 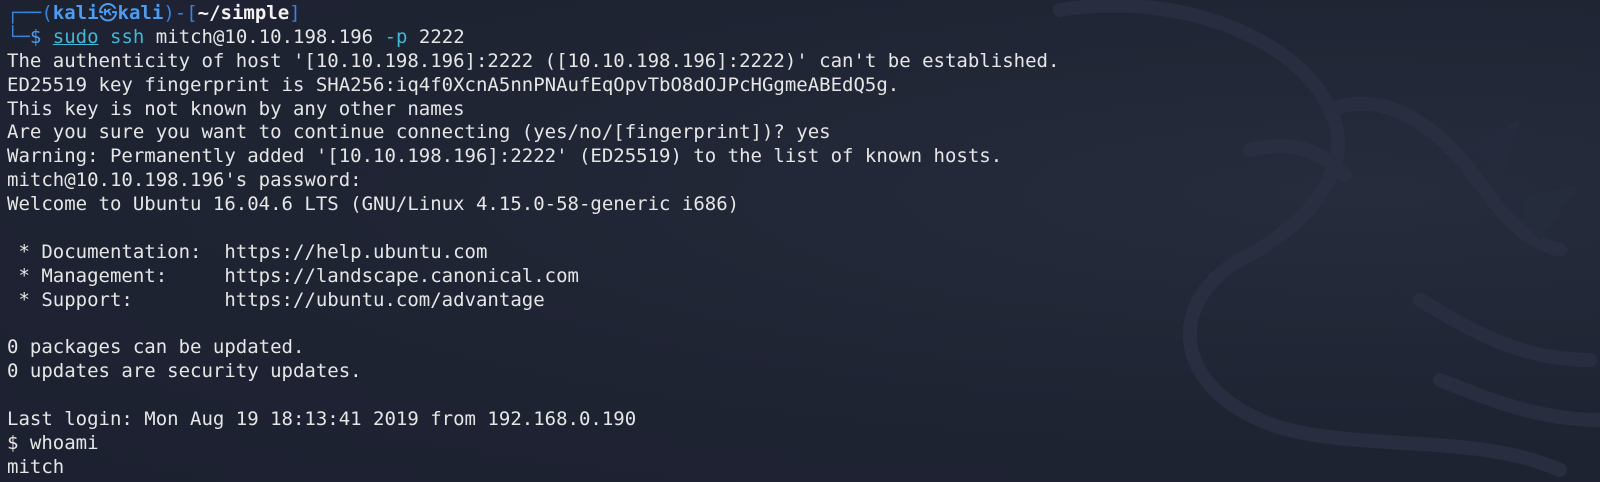 What do you see at coordinates (276, 299) in the screenshot?
I see `output-line: * Support: https://ubuntu.com/advantage` at bounding box center [276, 299].